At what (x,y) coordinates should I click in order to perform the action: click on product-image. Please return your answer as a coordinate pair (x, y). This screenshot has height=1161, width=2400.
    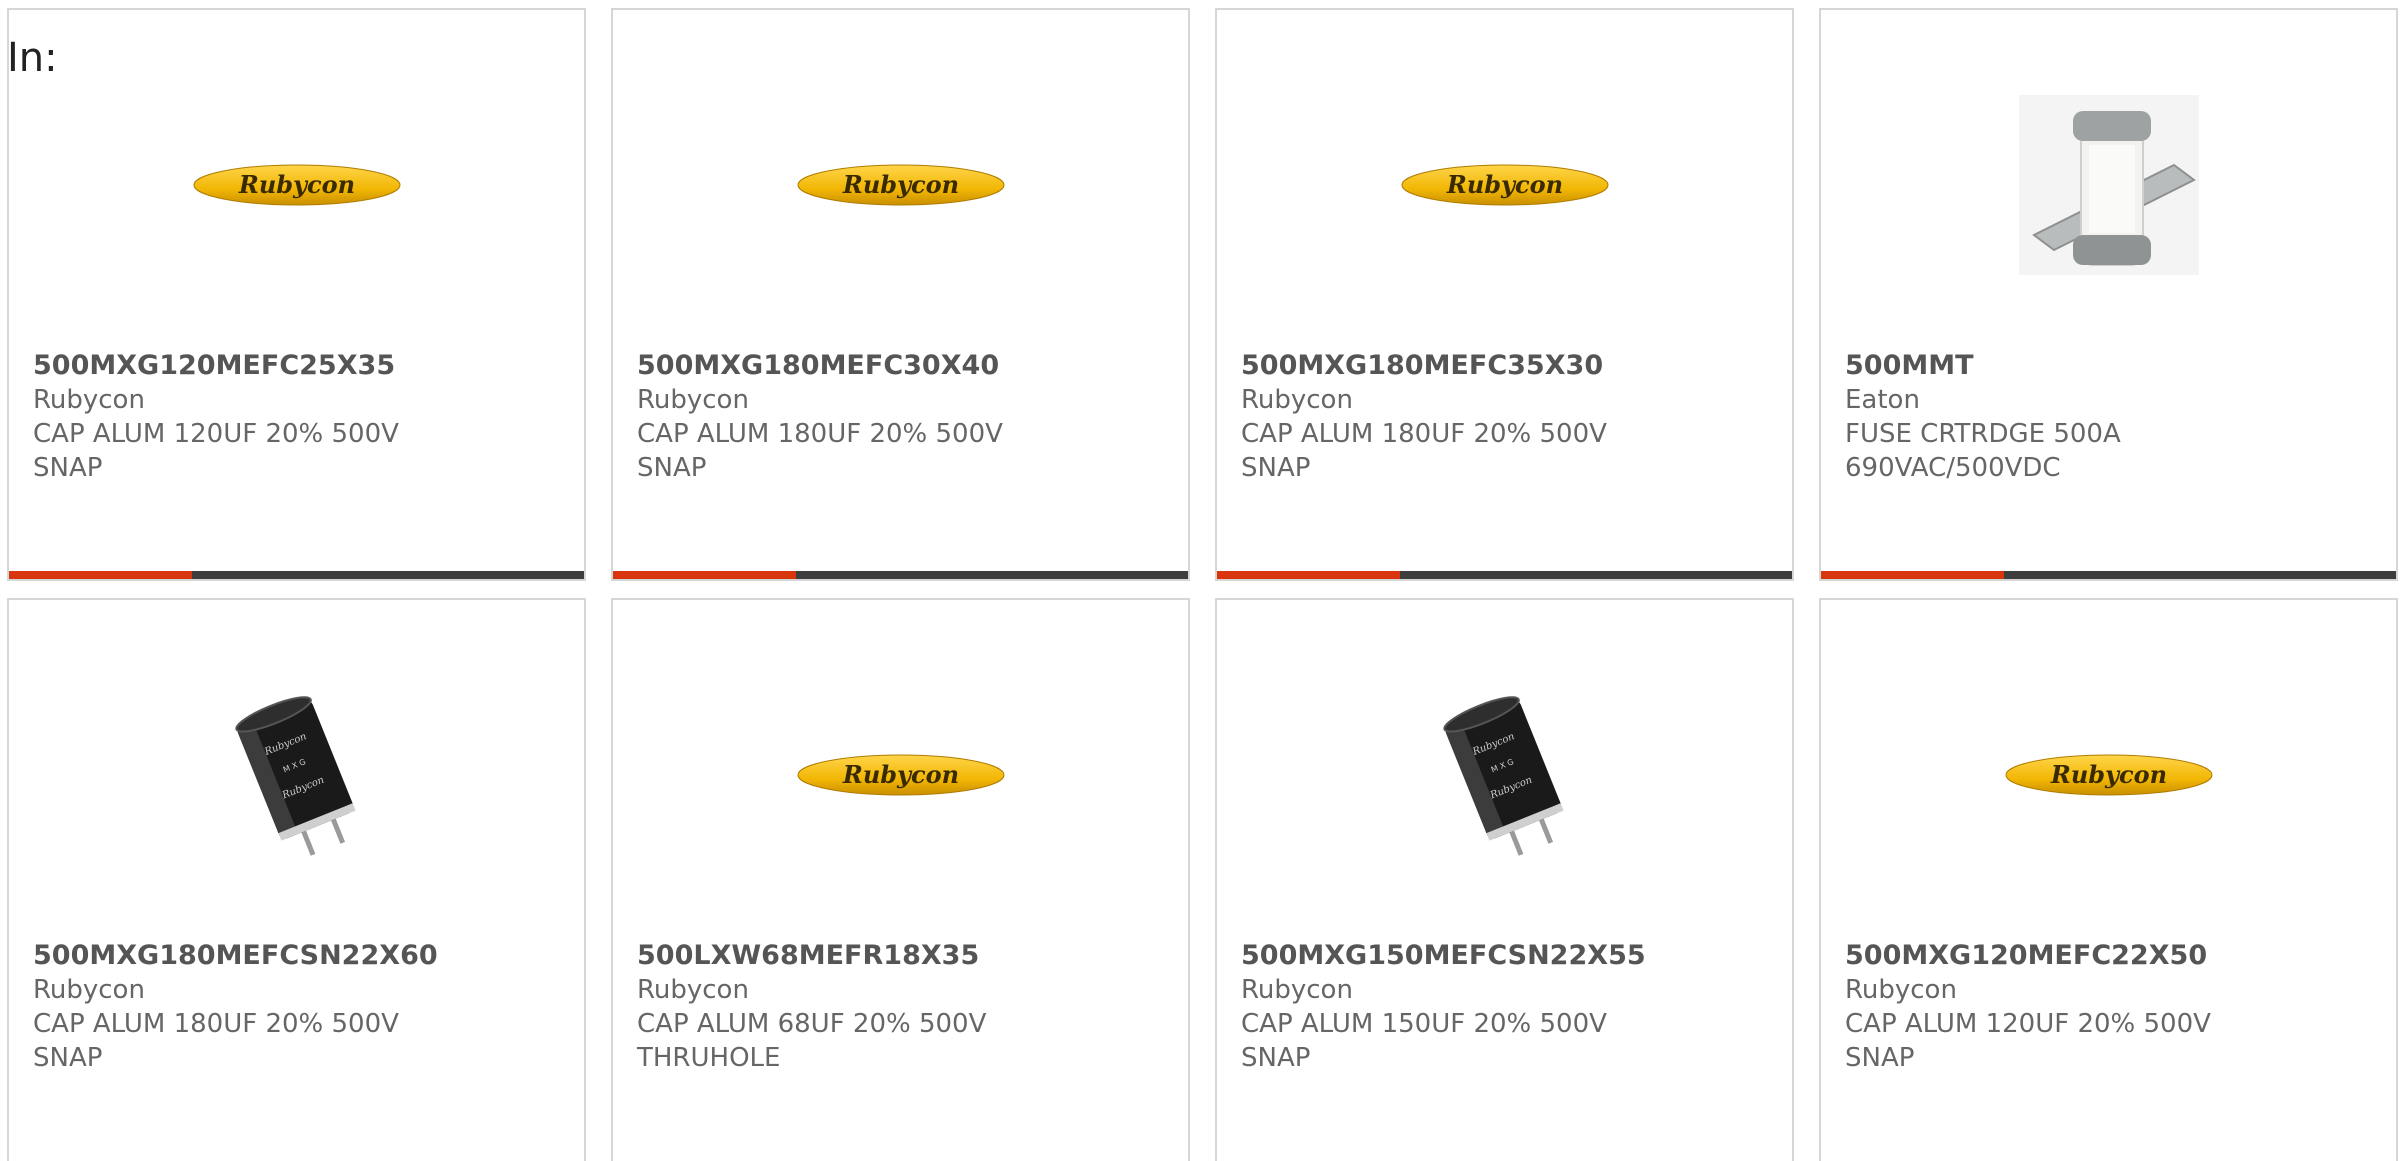
    Looking at the image, I should click on (2108, 185).